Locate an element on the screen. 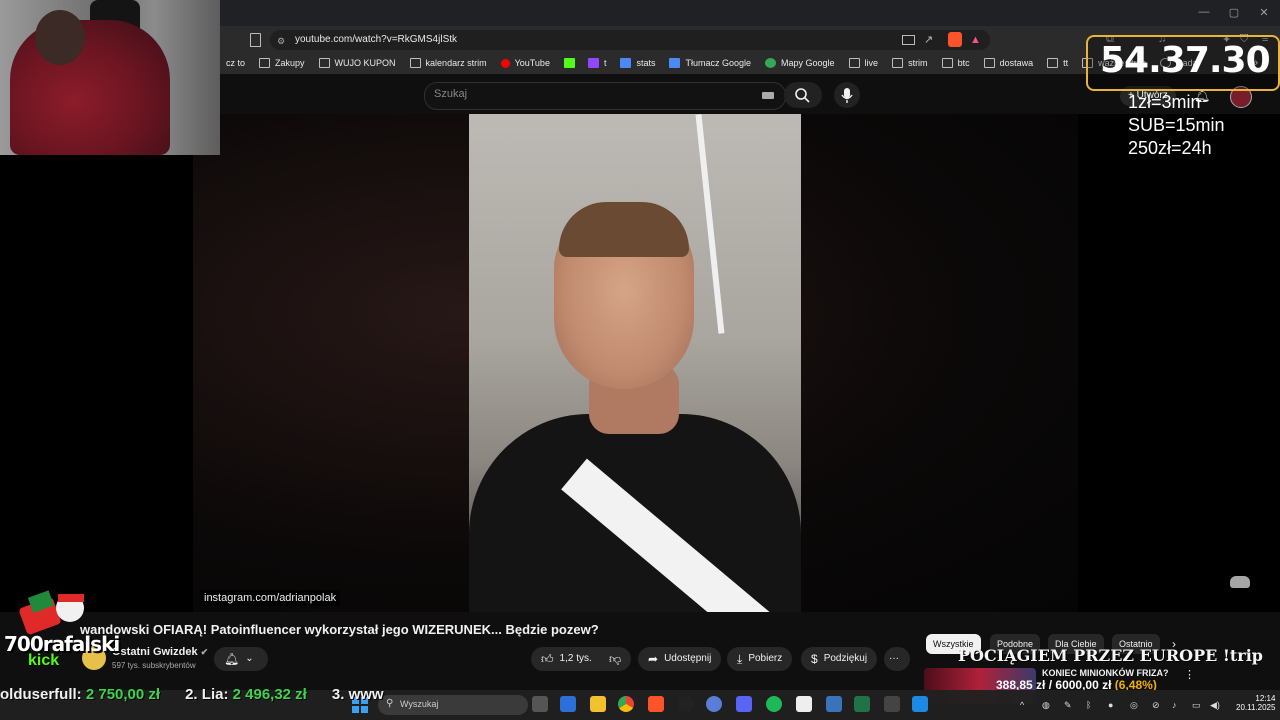 The image size is (1280, 720). bookmark-item: tt is located at coordinates (1057, 63).